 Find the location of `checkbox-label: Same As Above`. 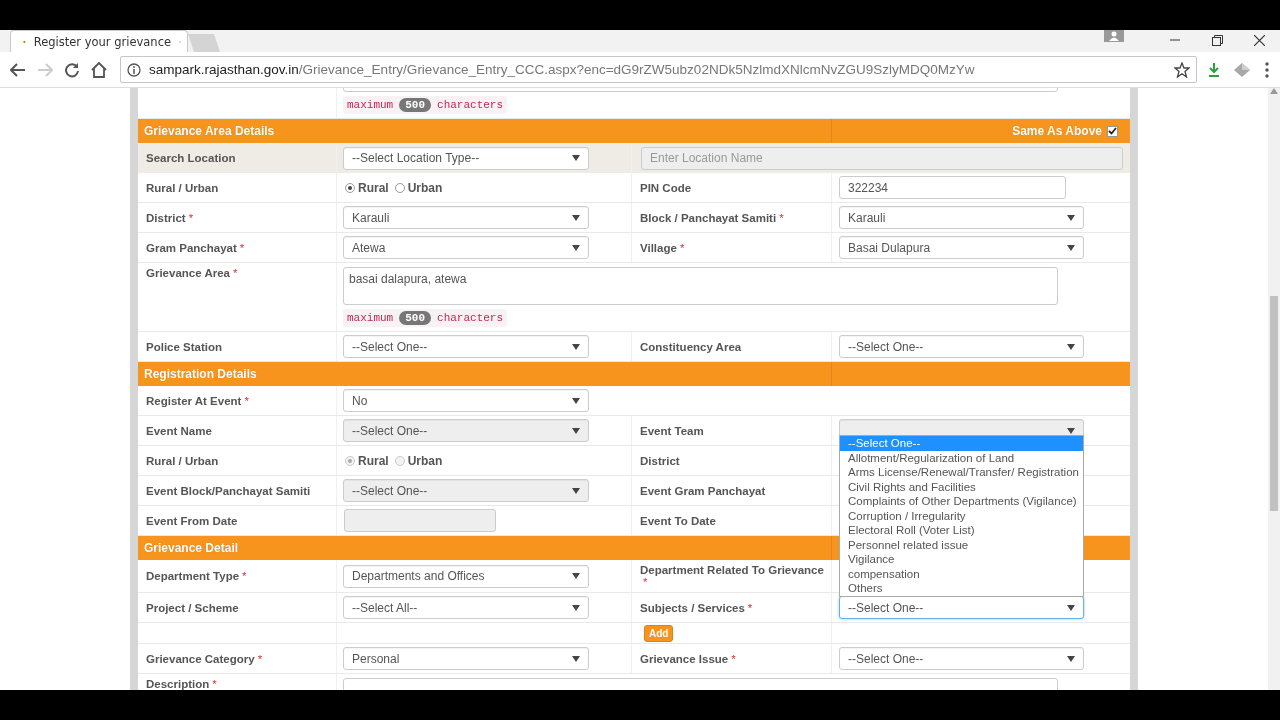

checkbox-label: Same As Above is located at coordinates (1057, 131).